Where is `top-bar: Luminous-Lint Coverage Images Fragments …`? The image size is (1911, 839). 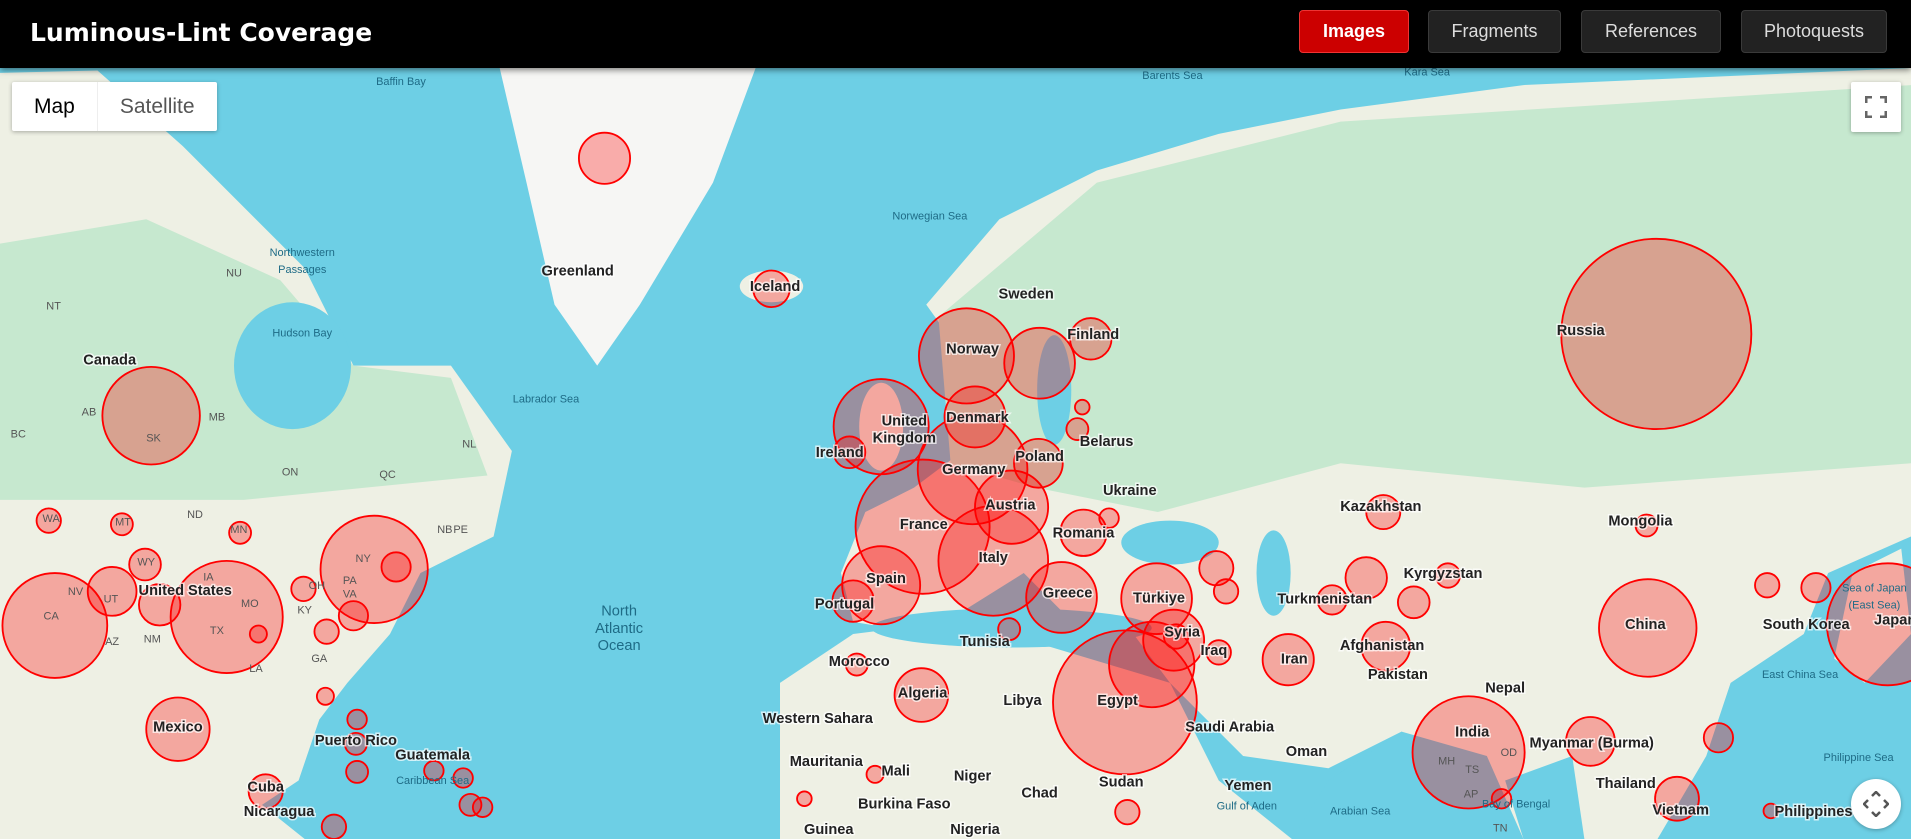 top-bar: Luminous-Lint Coverage Images Fragments … is located at coordinates (955, 34).